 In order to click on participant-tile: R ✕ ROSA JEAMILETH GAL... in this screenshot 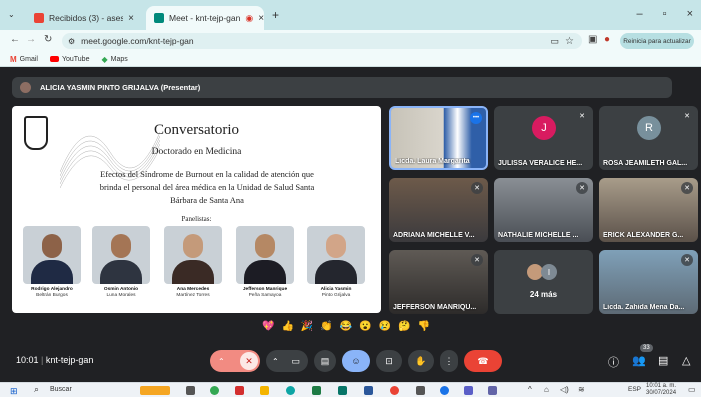, I will do `click(648, 138)`.